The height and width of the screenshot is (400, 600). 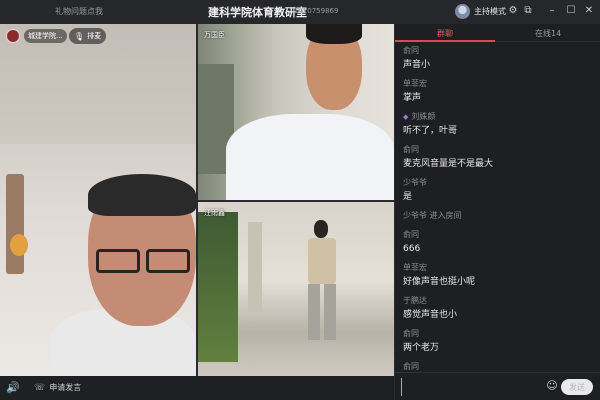 I want to click on list-item: 单菲宏 掌声, so click(x=498, y=93).